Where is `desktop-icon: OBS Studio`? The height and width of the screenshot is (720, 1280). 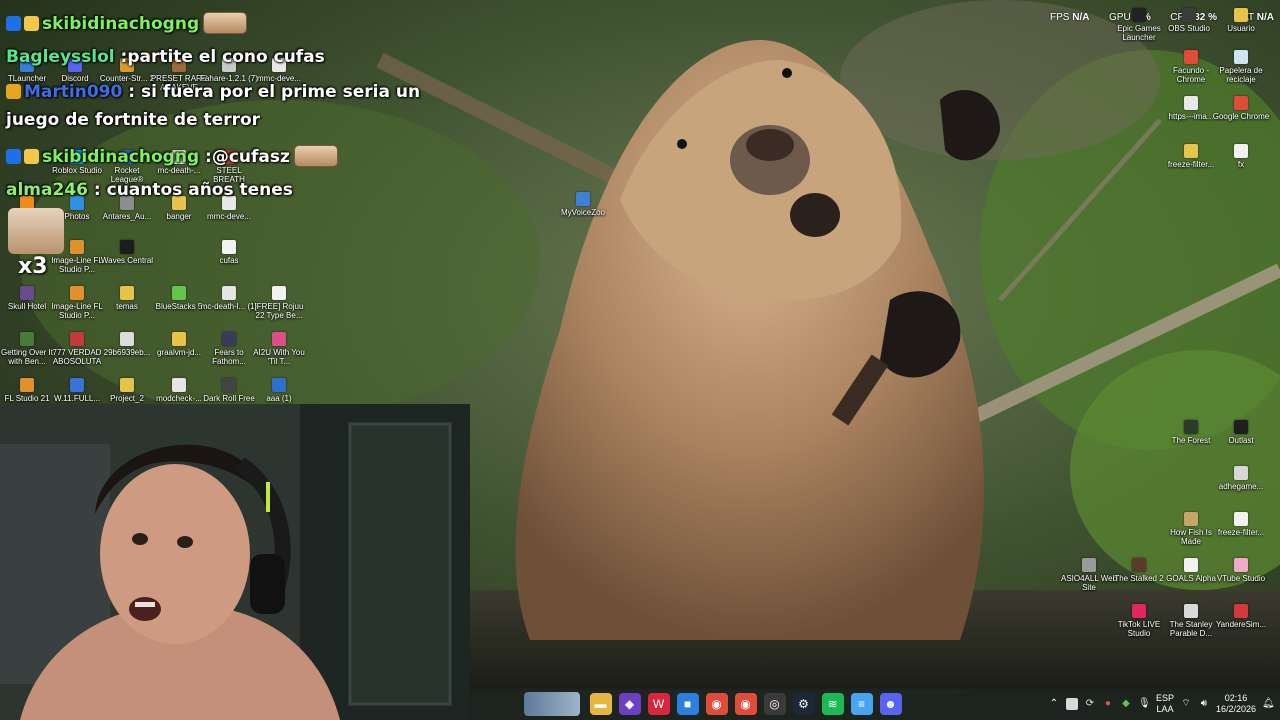 desktop-icon: OBS Studio is located at coordinates (1189, 20).